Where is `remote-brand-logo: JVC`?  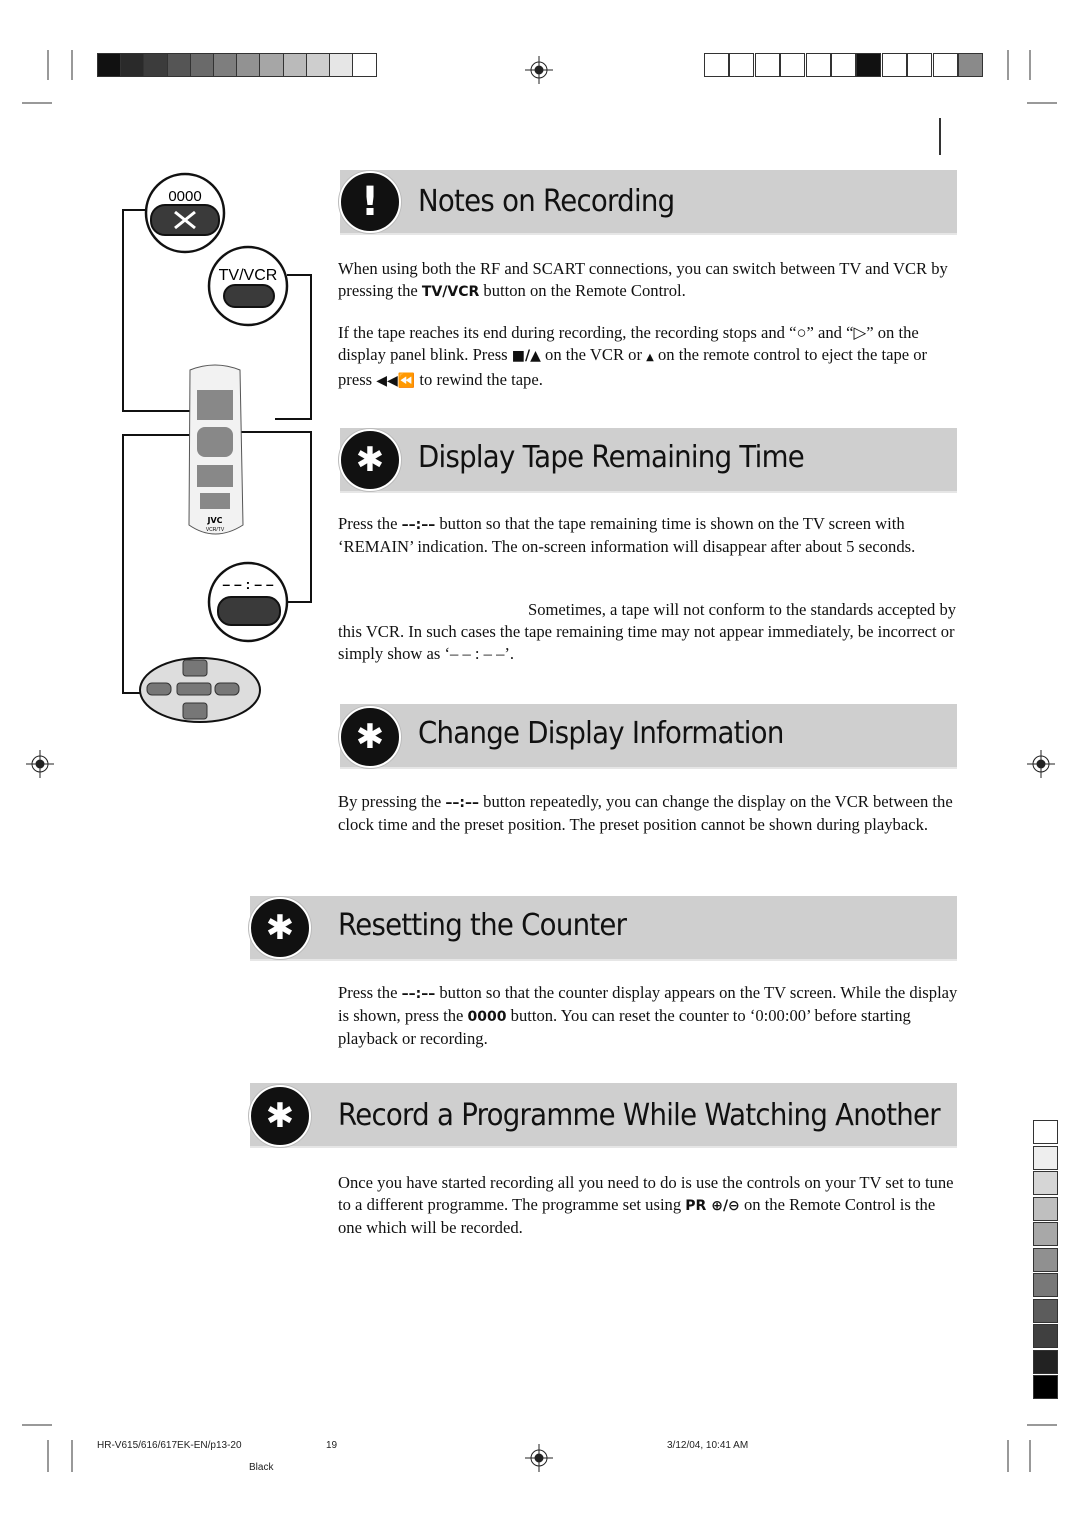 remote-brand-logo: JVC is located at coordinates (214, 520).